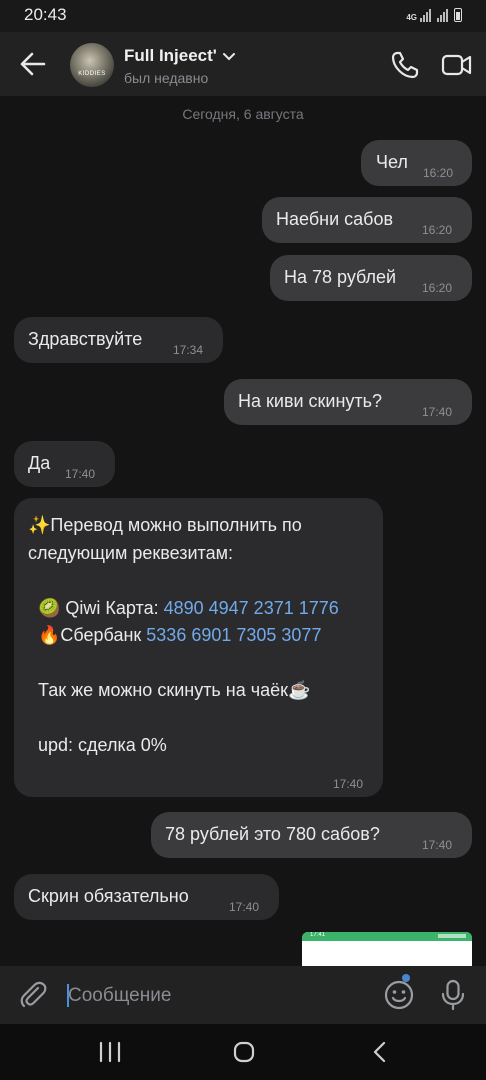  Describe the element at coordinates (243, 16) in the screenshot. I see `status-bar: 20:43 4G` at that location.